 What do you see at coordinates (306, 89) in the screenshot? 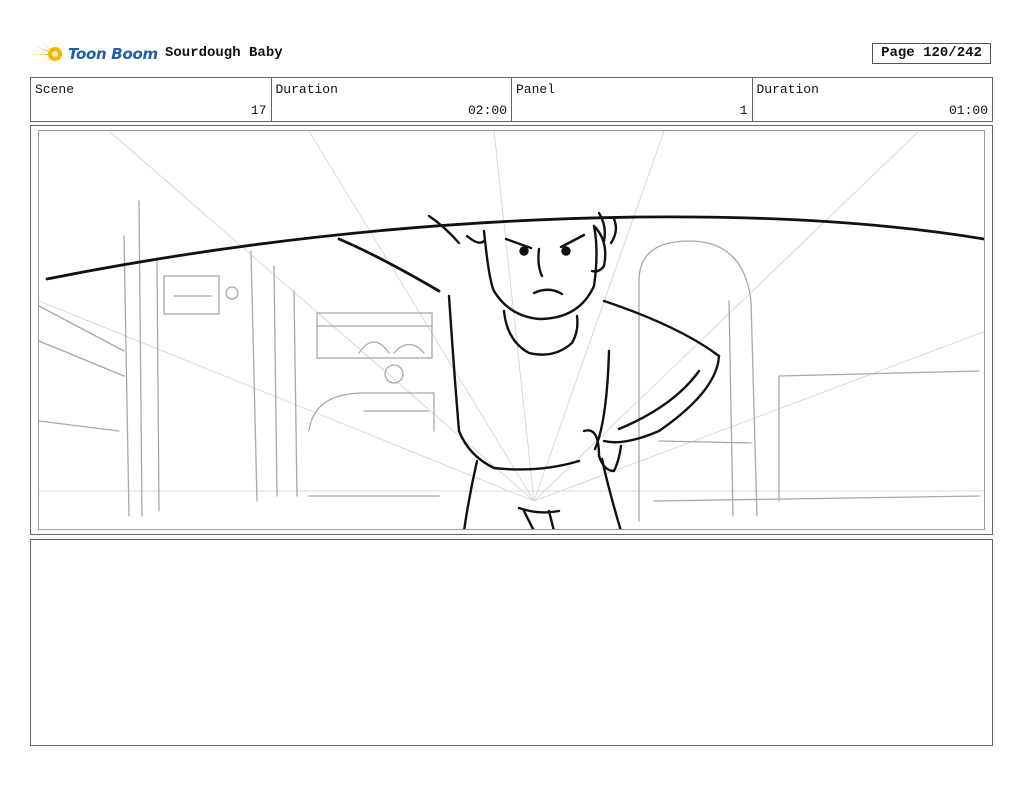
I see `scene-duration-label: Duration` at bounding box center [306, 89].